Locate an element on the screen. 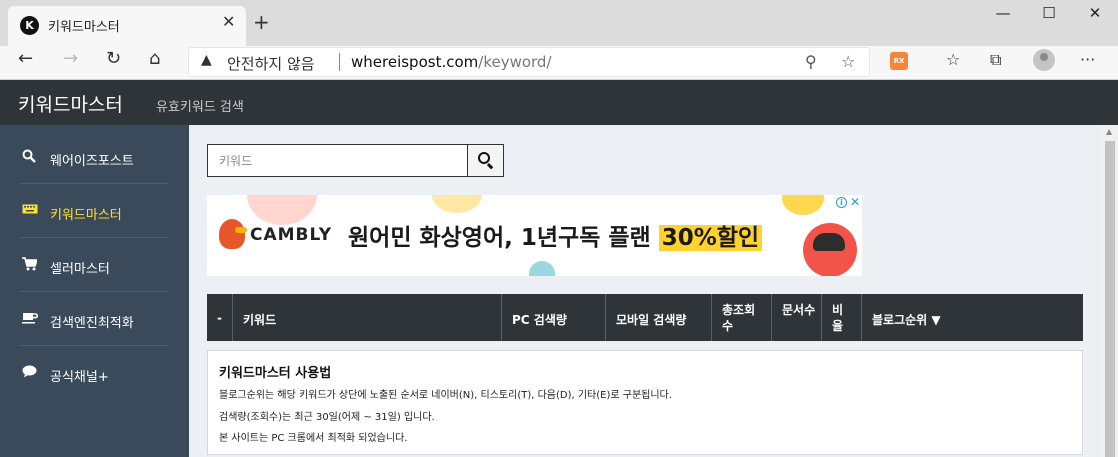  sidebar-item-keywordmaster: 키워드마스터 is located at coordinates (94, 211).